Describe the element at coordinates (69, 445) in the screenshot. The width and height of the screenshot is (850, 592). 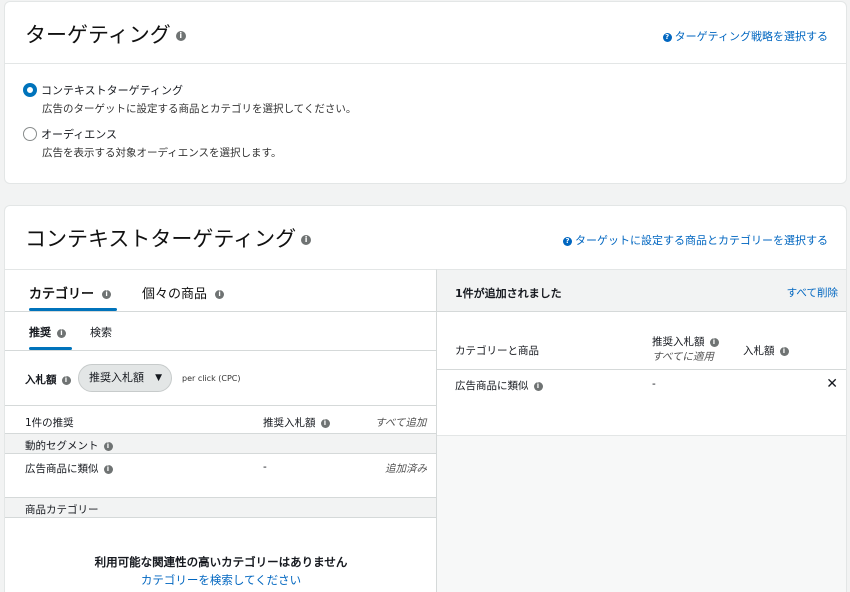
I see `group-label: 動的セグメント i` at that location.